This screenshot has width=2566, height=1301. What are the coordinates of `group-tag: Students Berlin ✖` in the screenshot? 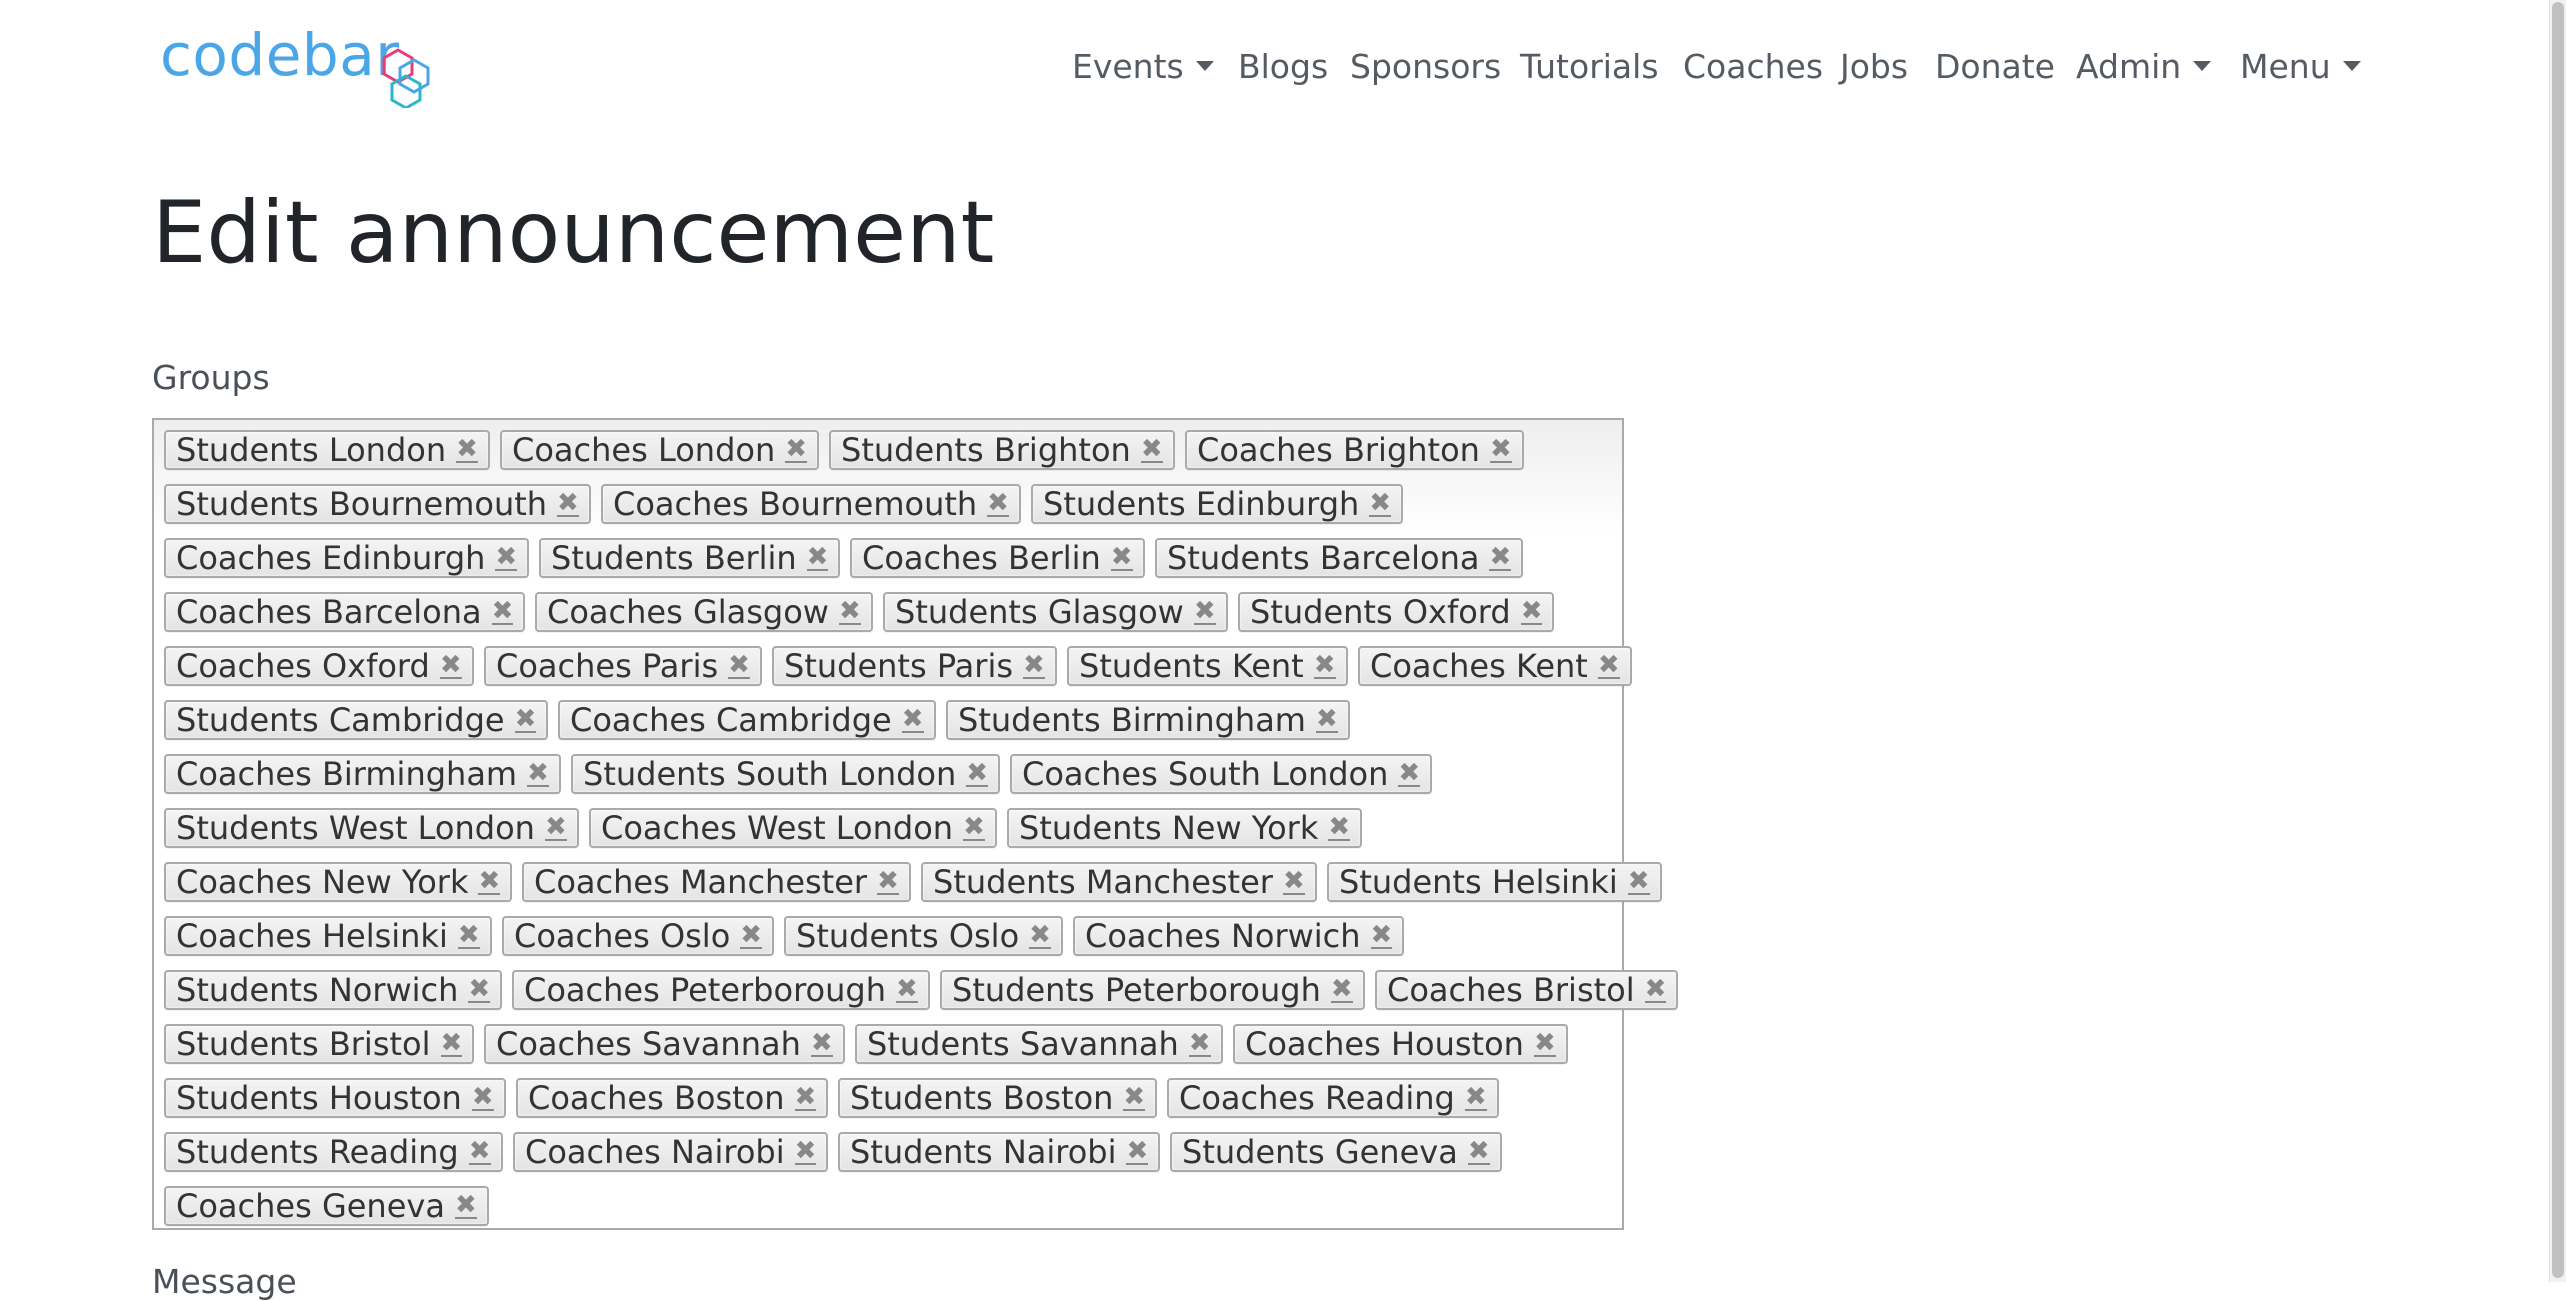 It's located at (690, 558).